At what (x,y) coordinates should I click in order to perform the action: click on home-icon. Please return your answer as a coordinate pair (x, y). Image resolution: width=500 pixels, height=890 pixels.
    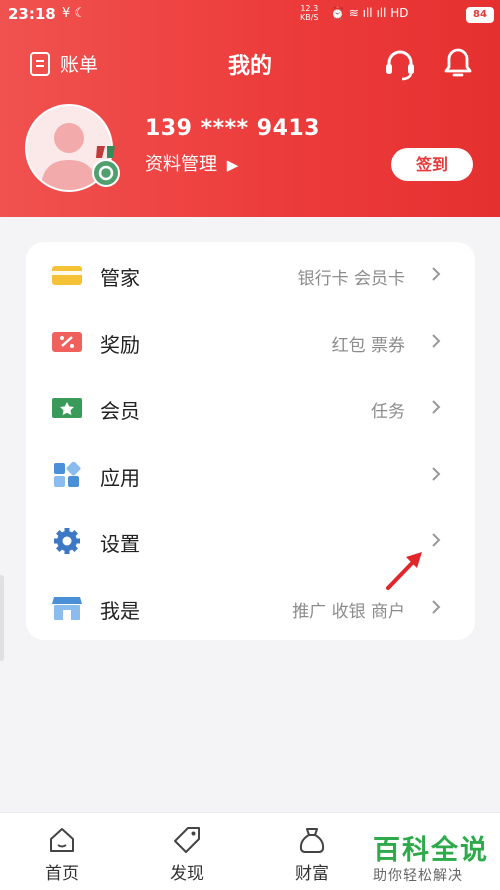
    Looking at the image, I should click on (62, 840).